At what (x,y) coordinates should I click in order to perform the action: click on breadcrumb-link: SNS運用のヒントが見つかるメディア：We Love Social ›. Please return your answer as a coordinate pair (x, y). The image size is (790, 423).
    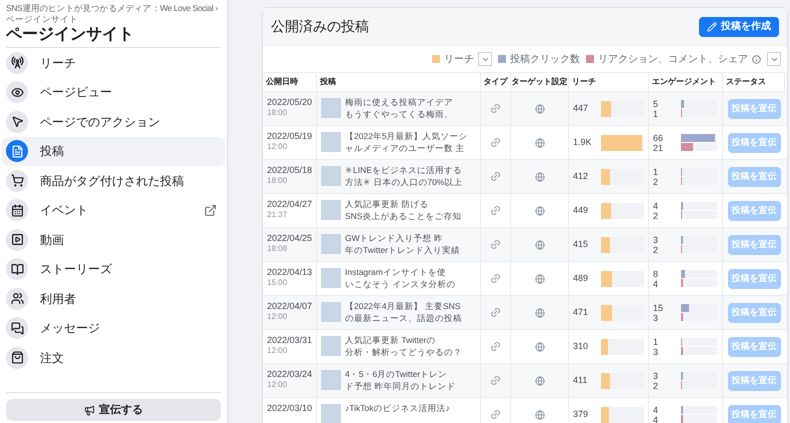
    Looking at the image, I should click on (113, 8).